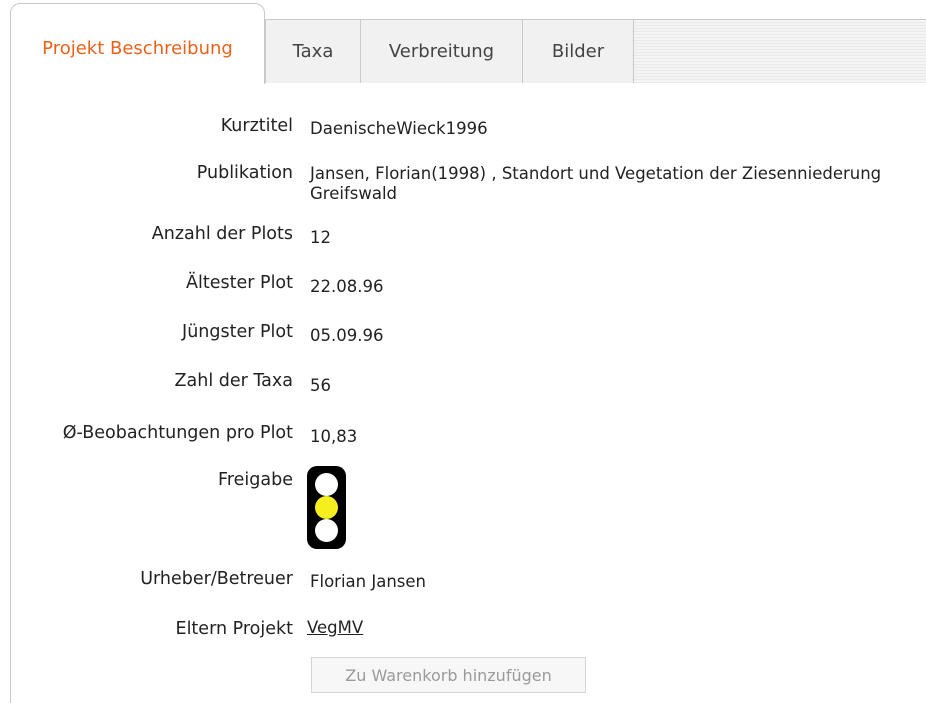 The image size is (926, 703). What do you see at coordinates (137, 43) in the screenshot?
I see `tab-projekt-beschreibung: Projekt Beschreibung` at bounding box center [137, 43].